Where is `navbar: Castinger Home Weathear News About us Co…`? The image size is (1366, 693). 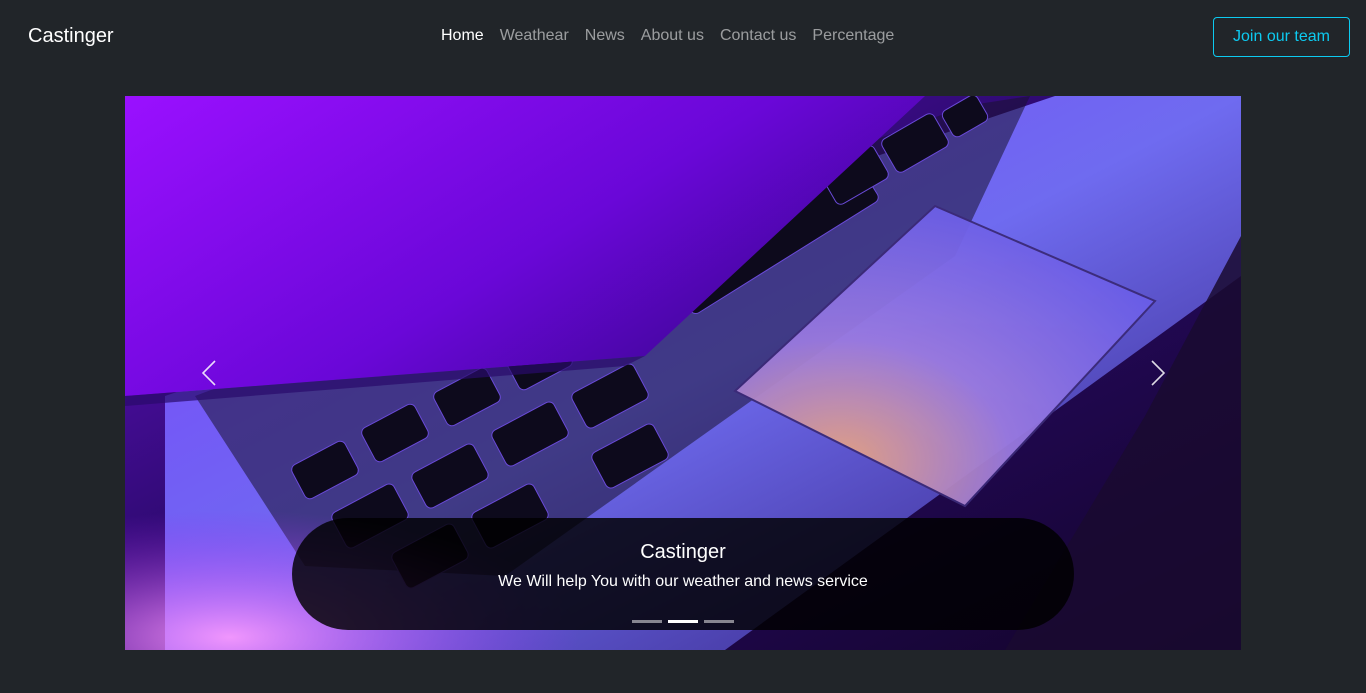 navbar: Castinger Home Weathear News About us Co… is located at coordinates (683, 36).